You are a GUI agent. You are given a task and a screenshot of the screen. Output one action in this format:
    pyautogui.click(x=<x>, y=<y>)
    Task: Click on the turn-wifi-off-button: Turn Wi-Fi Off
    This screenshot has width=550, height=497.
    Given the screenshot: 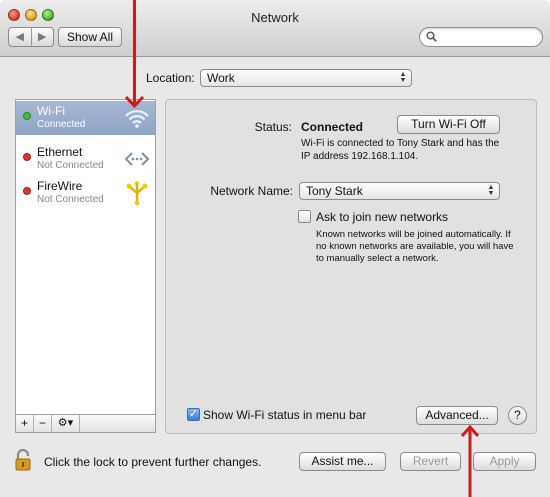 What is the action you would take?
    pyautogui.click(x=448, y=124)
    